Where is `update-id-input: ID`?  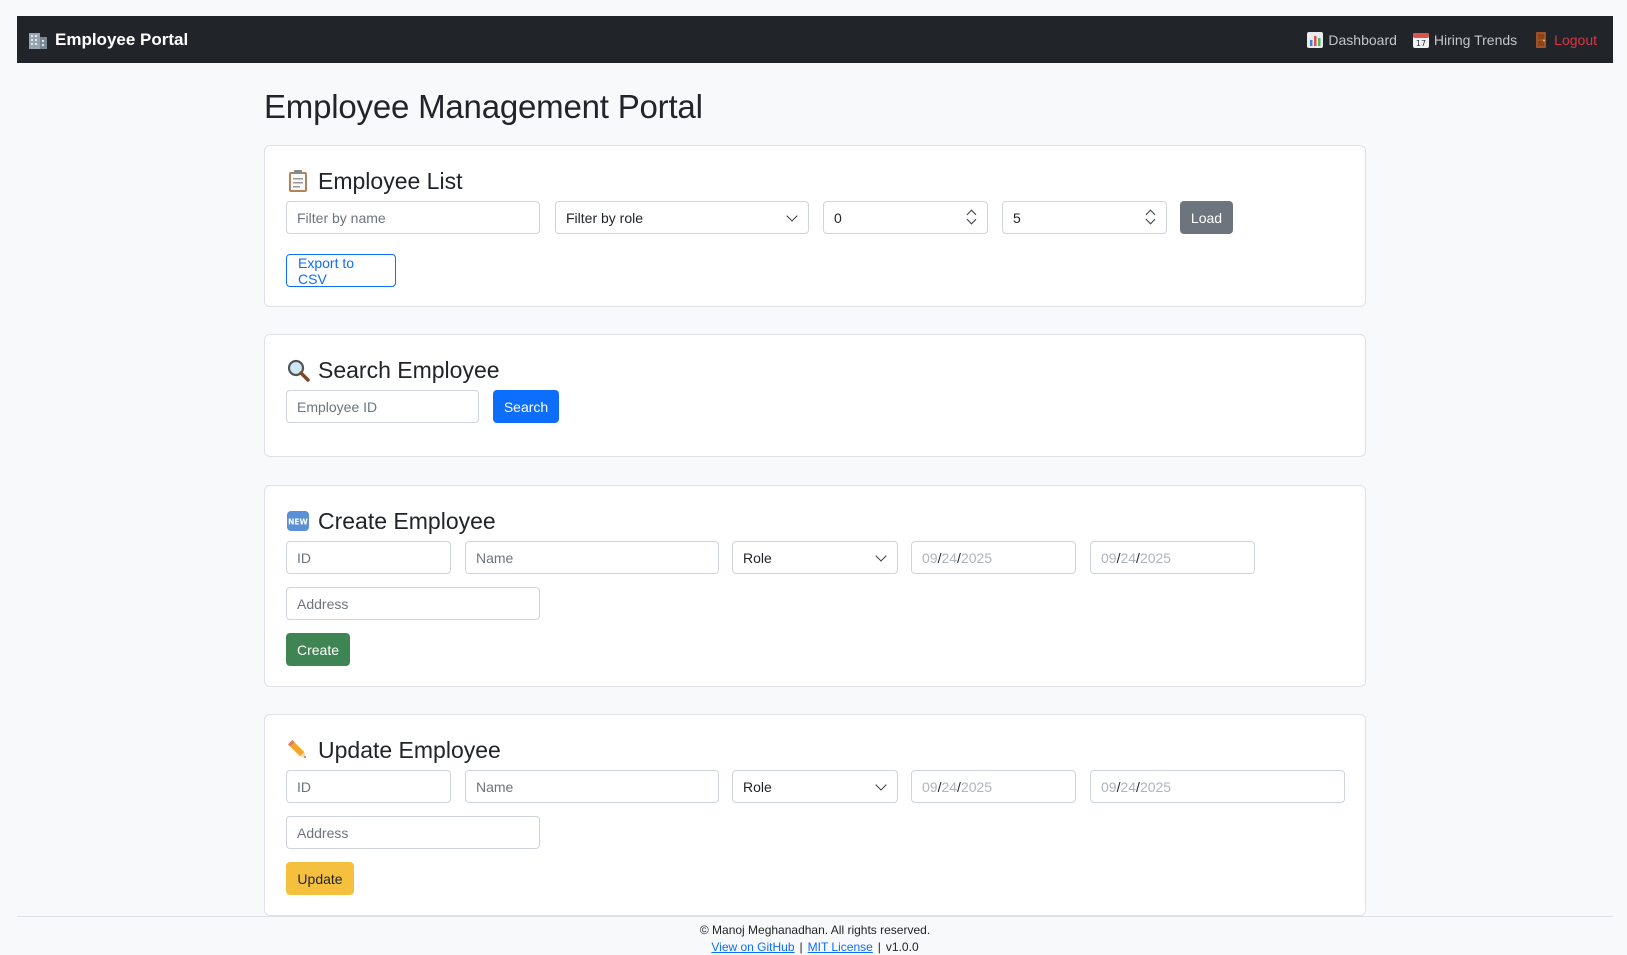 update-id-input: ID is located at coordinates (368, 786).